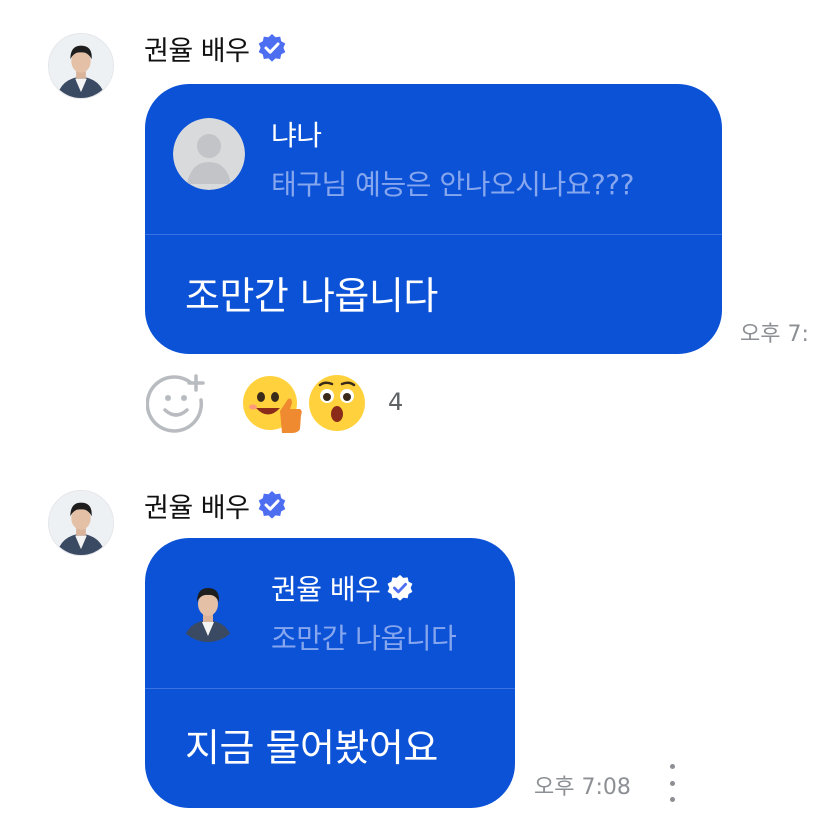  I want to click on surprised-face-icon, so click(337, 403).